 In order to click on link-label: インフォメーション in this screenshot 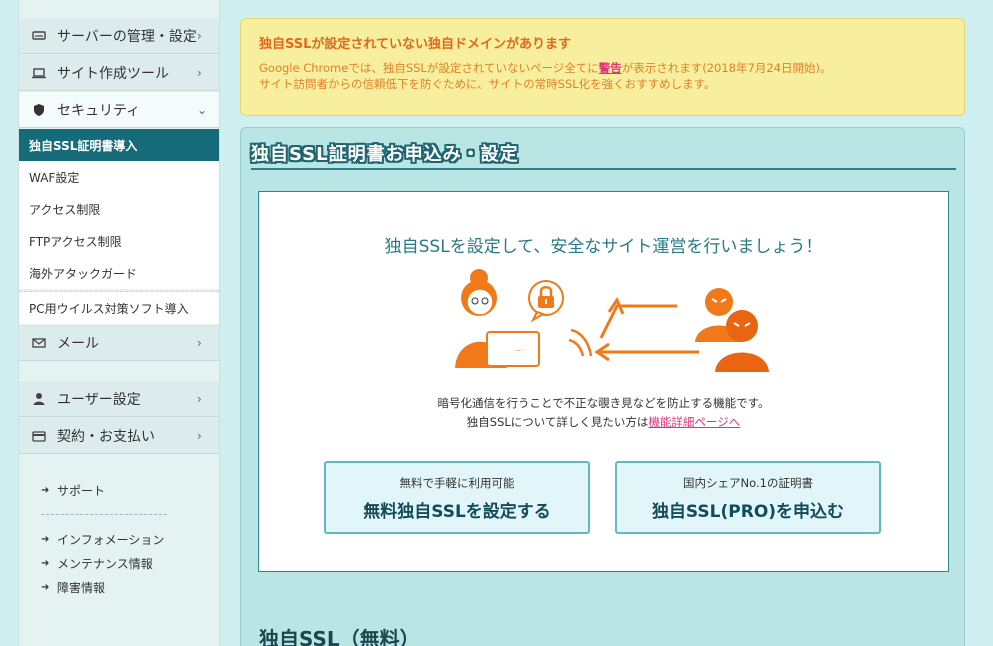, I will do `click(111, 540)`.